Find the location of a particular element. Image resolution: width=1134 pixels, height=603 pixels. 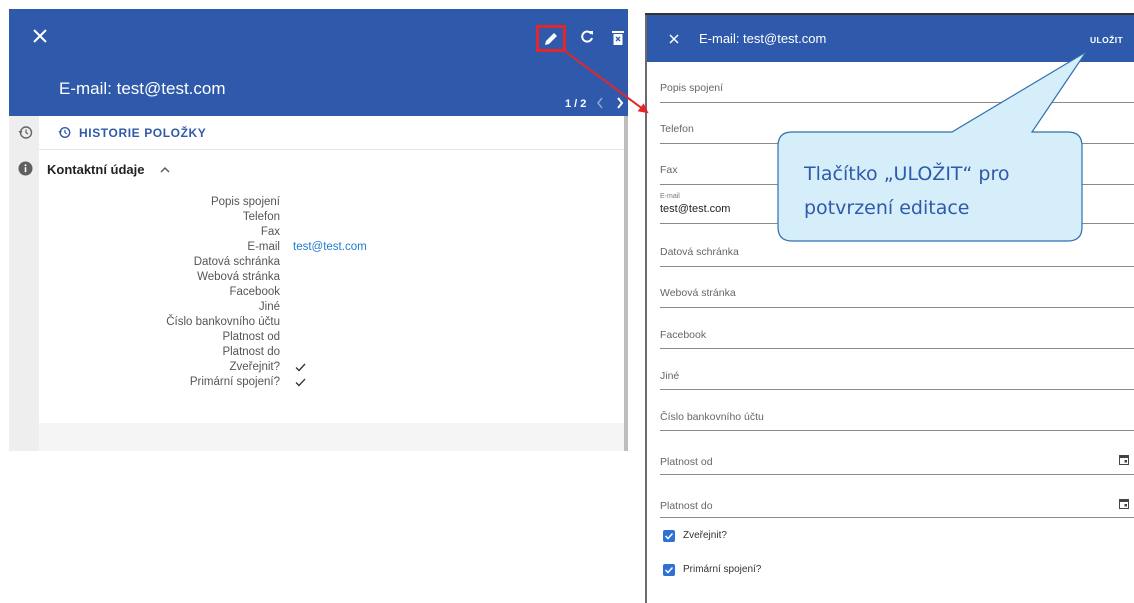

field-label: Fax is located at coordinates (669, 170).